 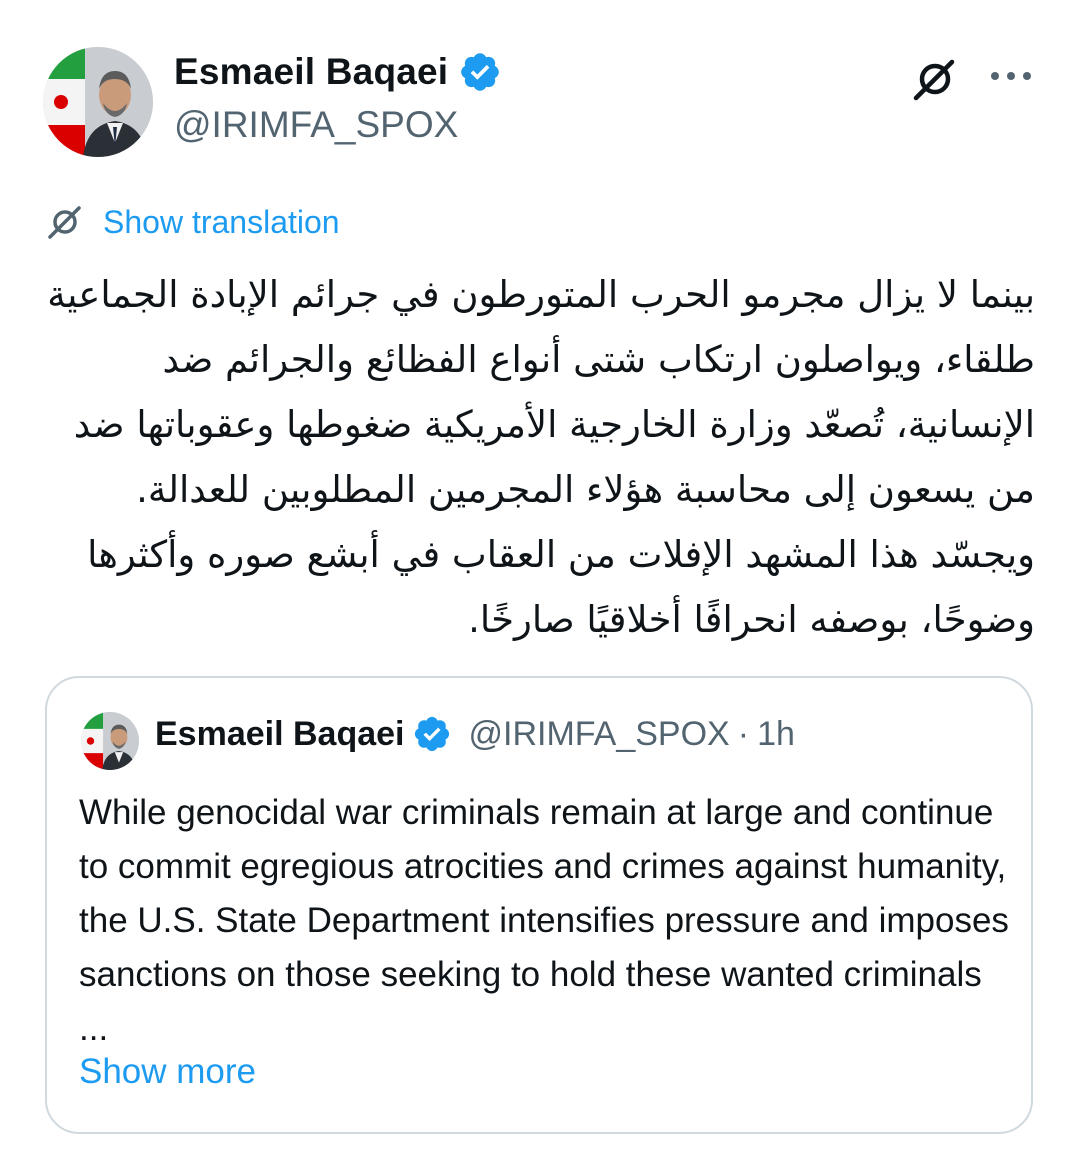 What do you see at coordinates (316, 125) in the screenshot?
I see `author-handle: @IRIMFA_SPOX` at bounding box center [316, 125].